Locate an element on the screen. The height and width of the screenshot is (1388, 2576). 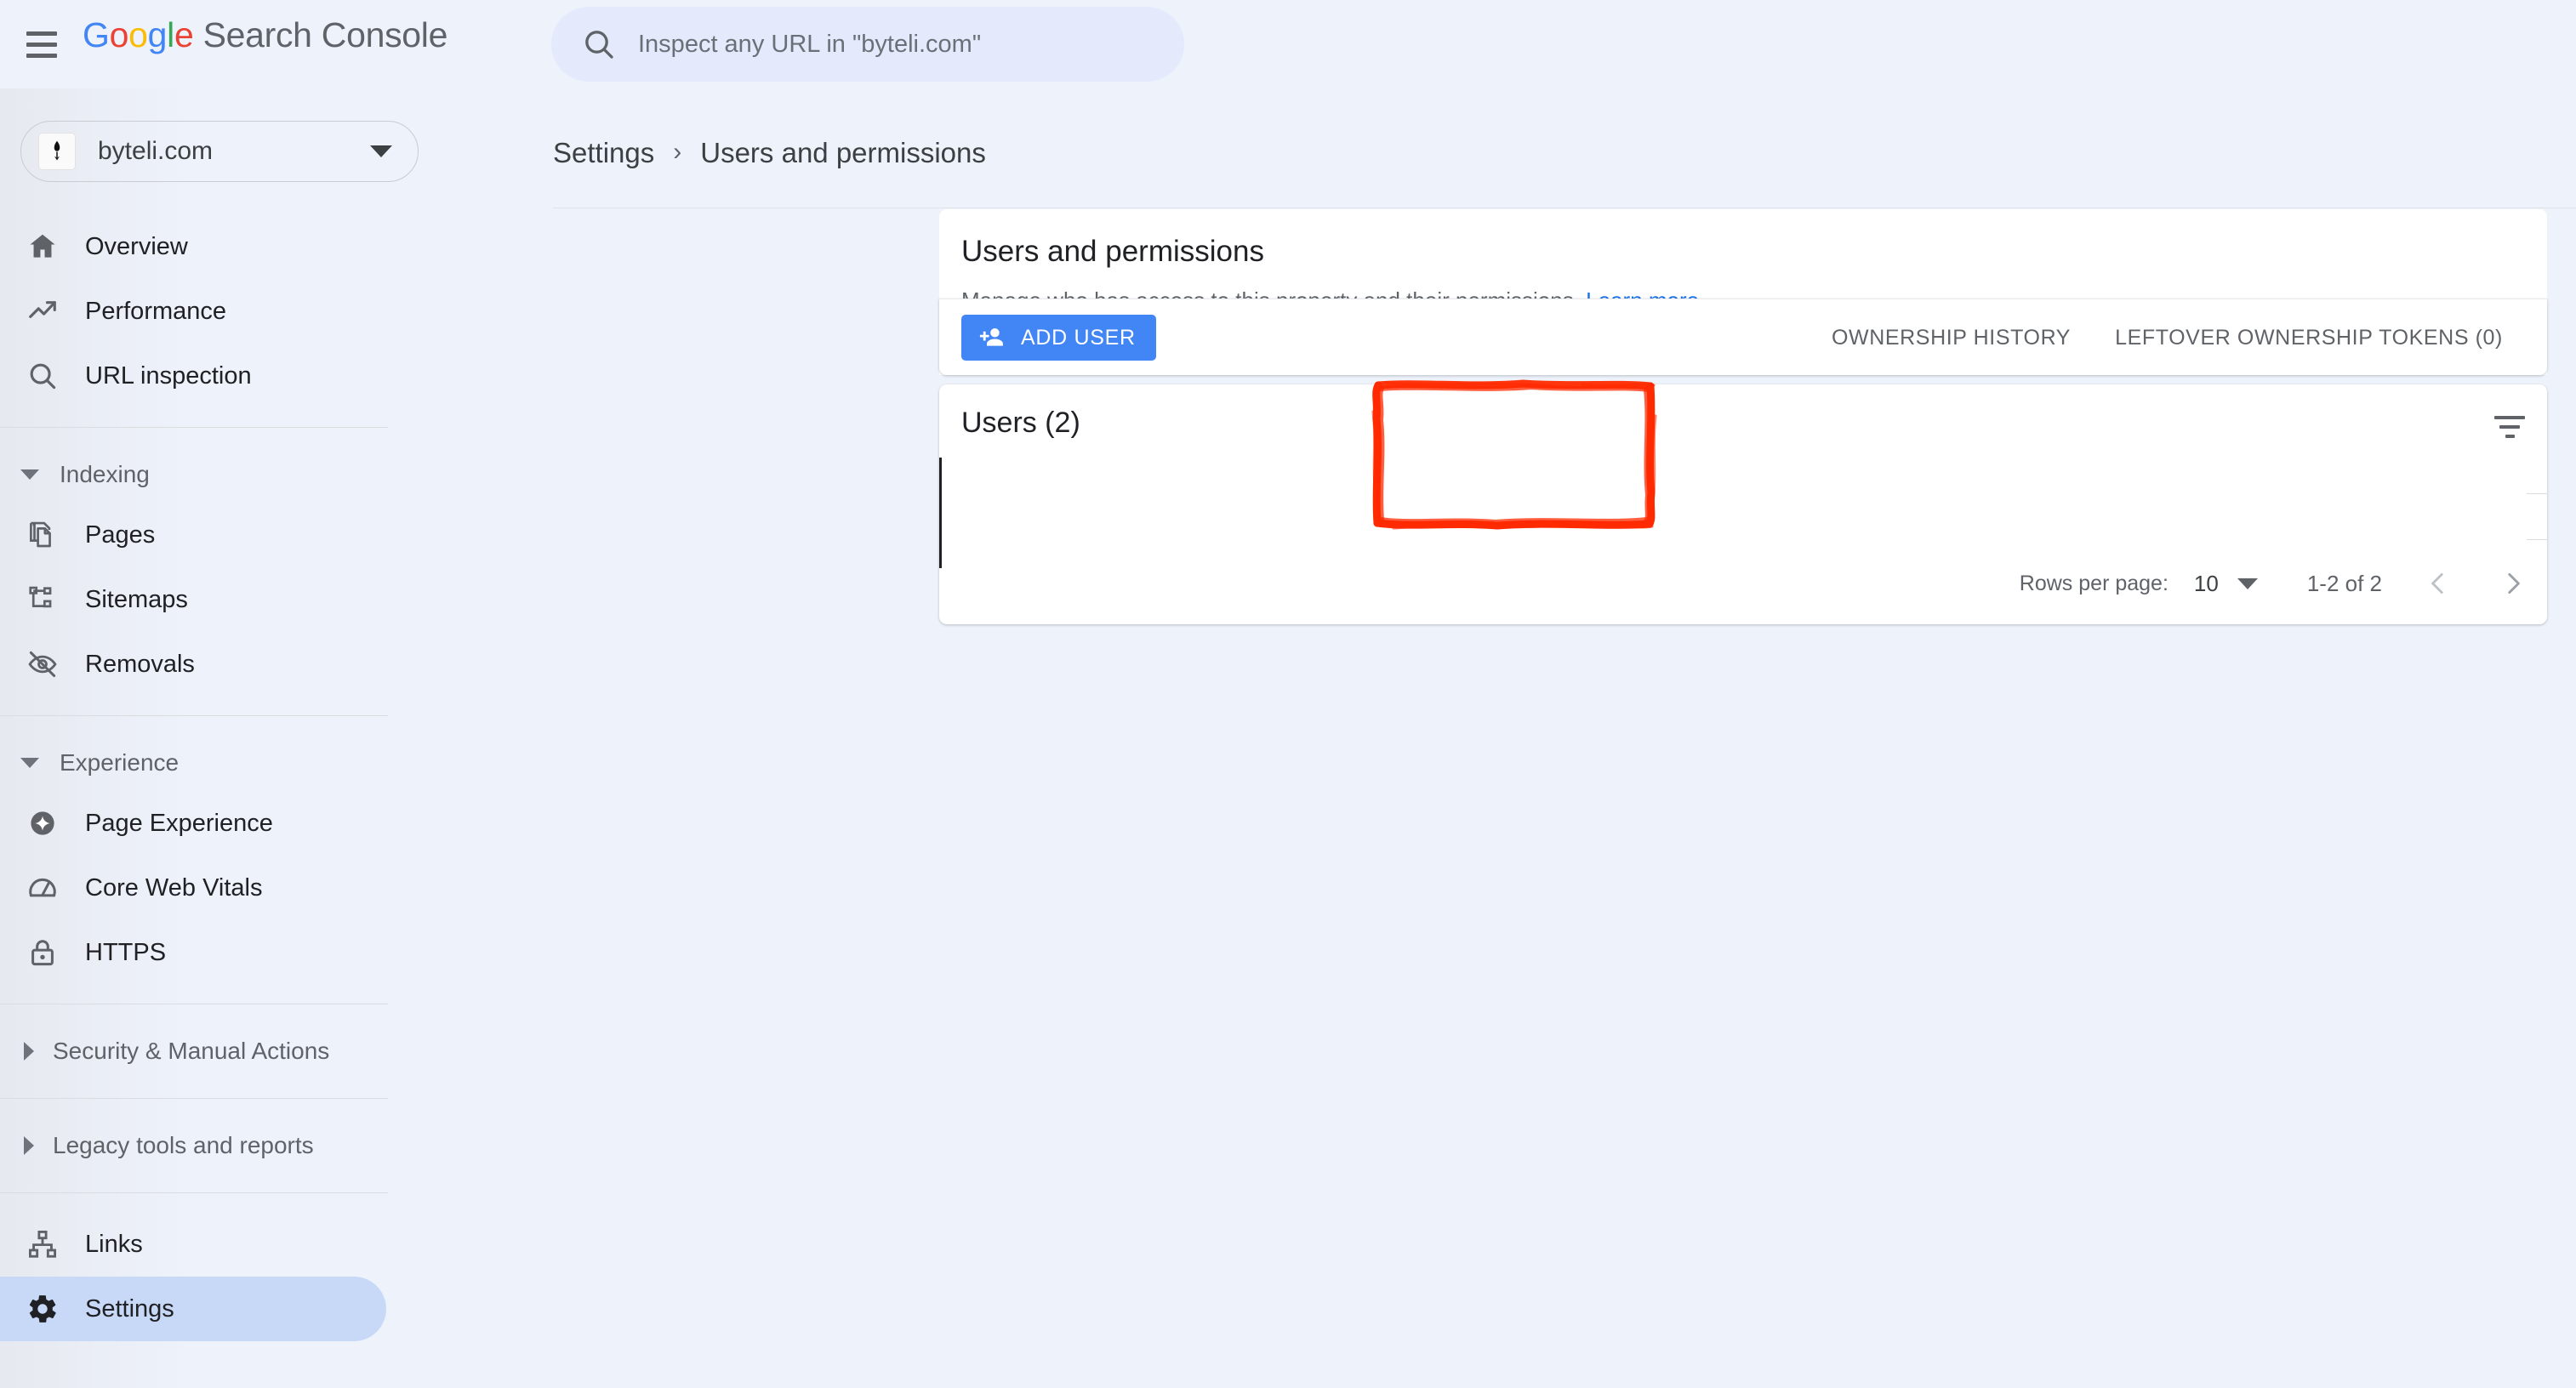
site-favicon-icon is located at coordinates (57, 151).